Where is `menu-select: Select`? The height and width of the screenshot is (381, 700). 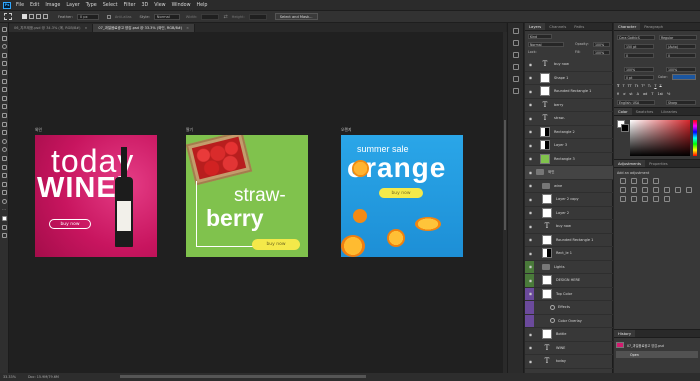
menu-select: Select is located at coordinates (110, 5).